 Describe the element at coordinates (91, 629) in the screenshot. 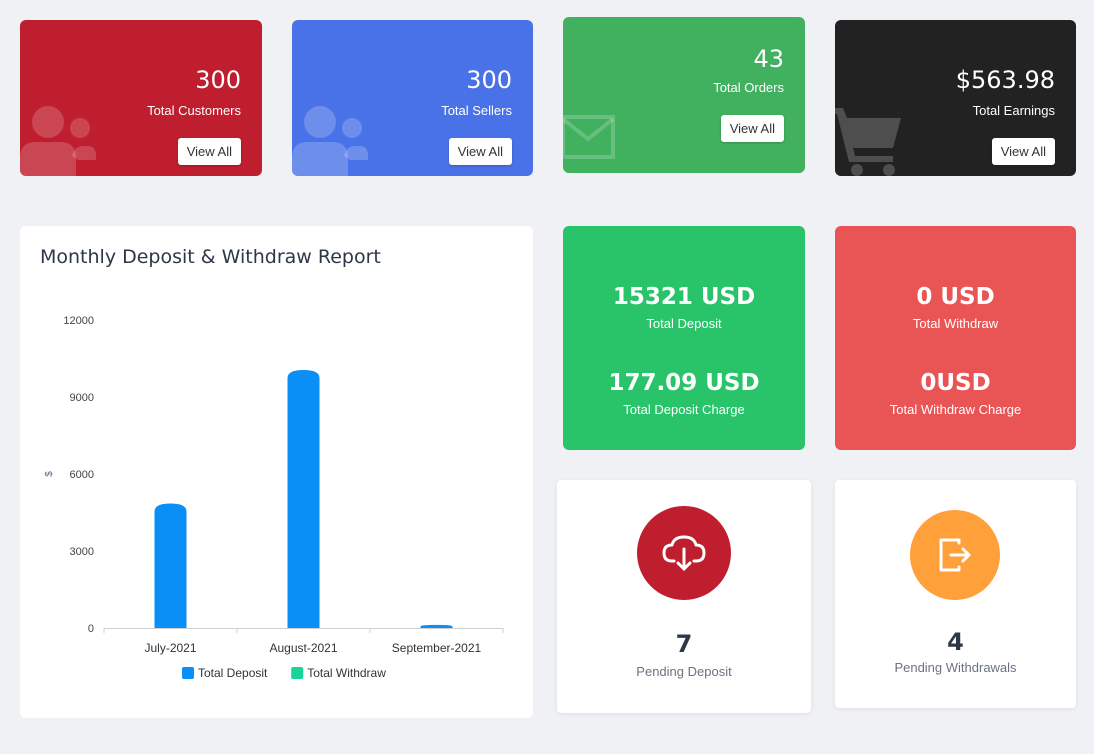

I see `y-tick-label: 0` at that location.